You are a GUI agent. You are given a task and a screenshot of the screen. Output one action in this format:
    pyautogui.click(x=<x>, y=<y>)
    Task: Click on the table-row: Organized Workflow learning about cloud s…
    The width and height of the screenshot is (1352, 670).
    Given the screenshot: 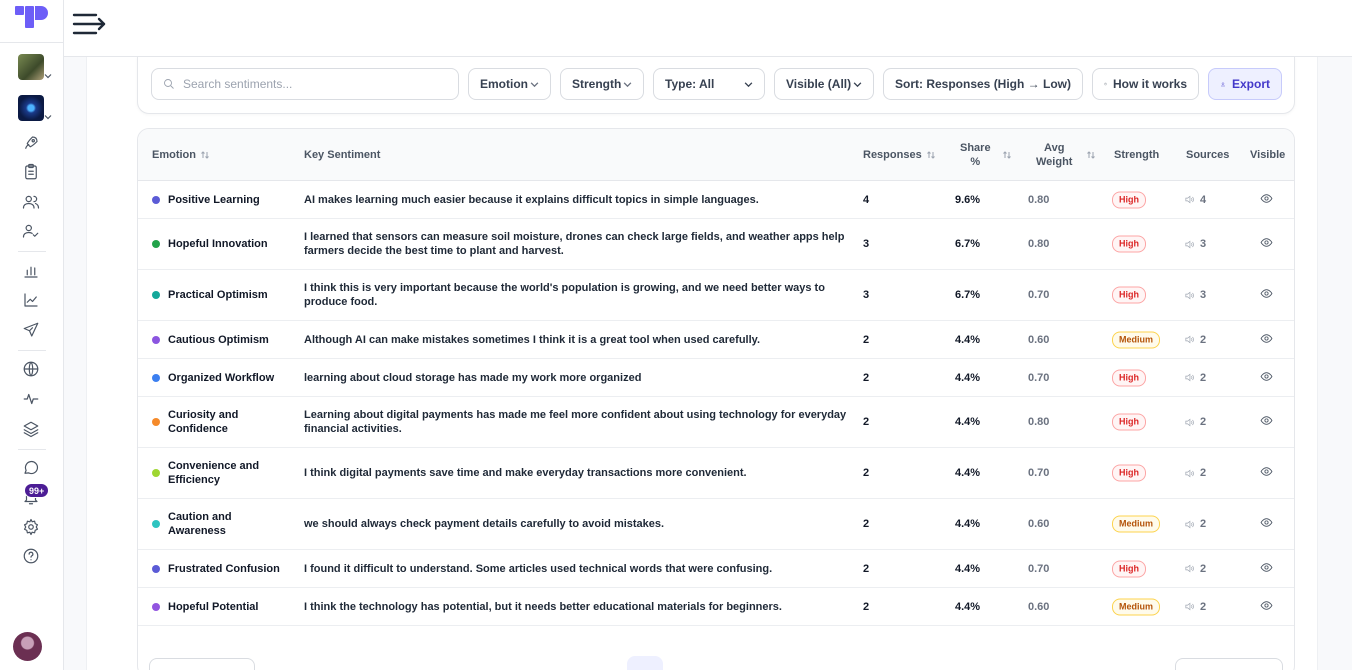 What is the action you would take?
    pyautogui.click(x=716, y=378)
    